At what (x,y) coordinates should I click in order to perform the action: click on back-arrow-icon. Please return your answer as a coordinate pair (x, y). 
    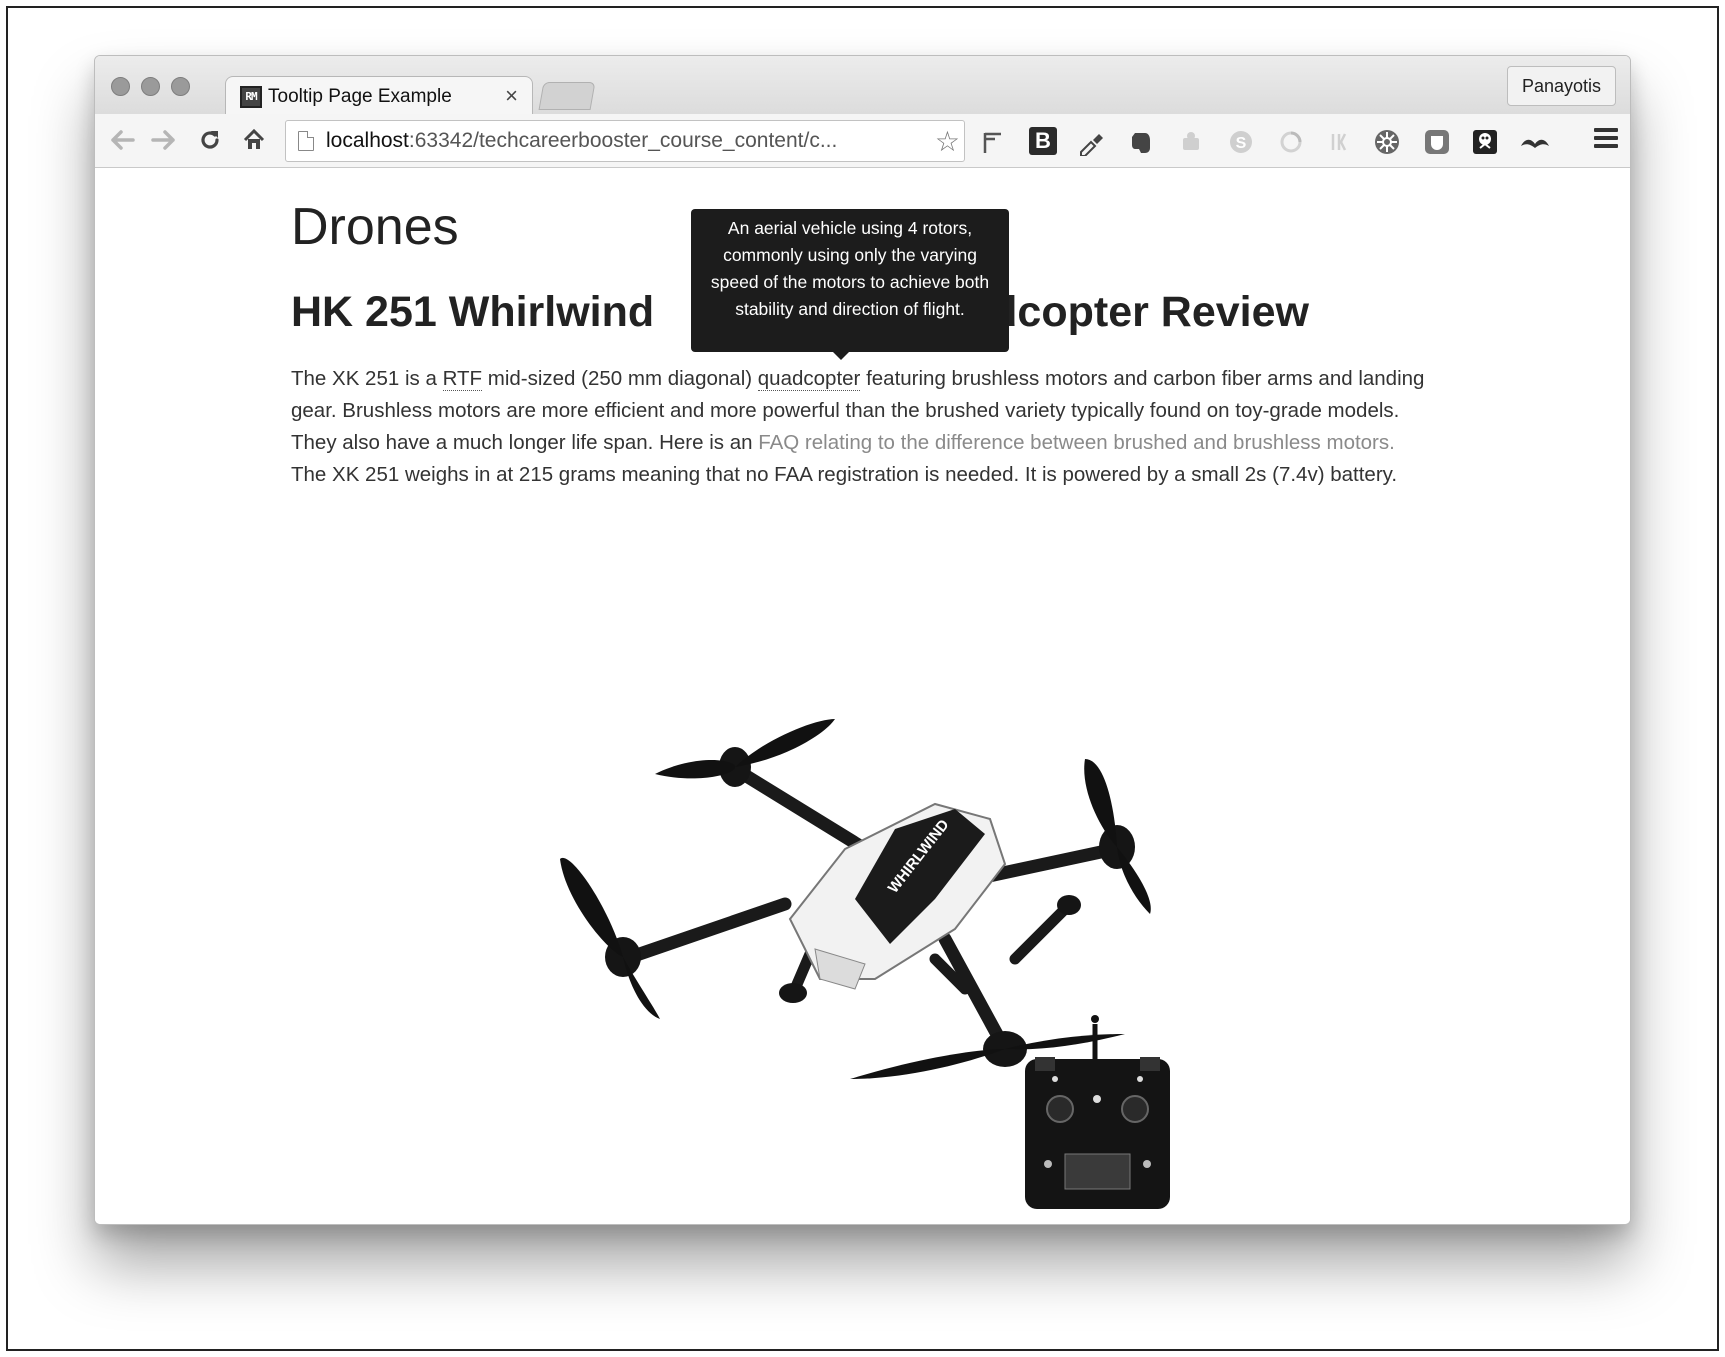
    Looking at the image, I should click on (122, 140).